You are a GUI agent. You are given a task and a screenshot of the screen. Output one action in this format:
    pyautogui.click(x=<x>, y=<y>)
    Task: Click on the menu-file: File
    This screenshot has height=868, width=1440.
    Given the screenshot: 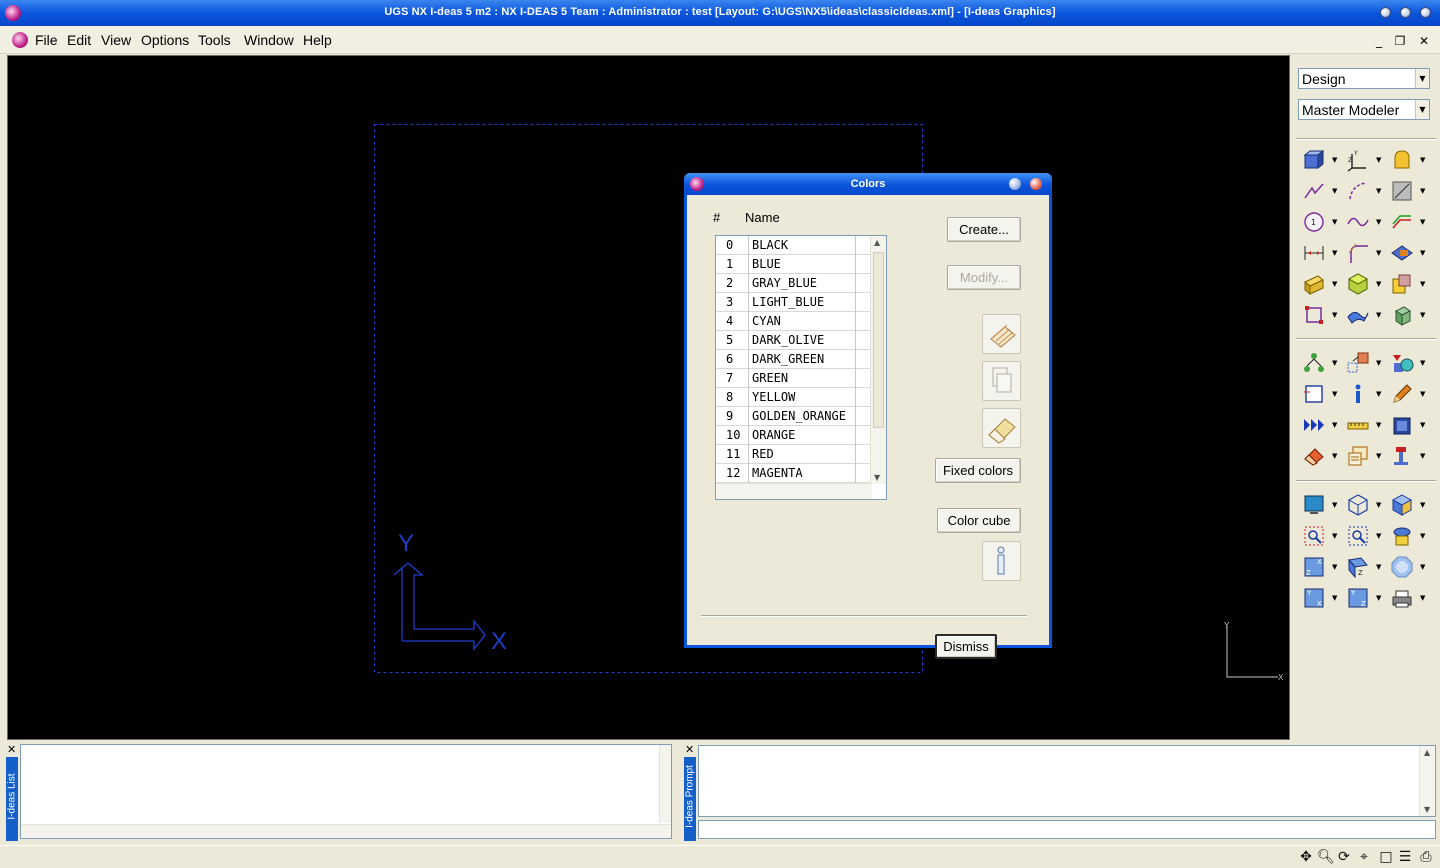 What is the action you would take?
    pyautogui.click(x=46, y=40)
    